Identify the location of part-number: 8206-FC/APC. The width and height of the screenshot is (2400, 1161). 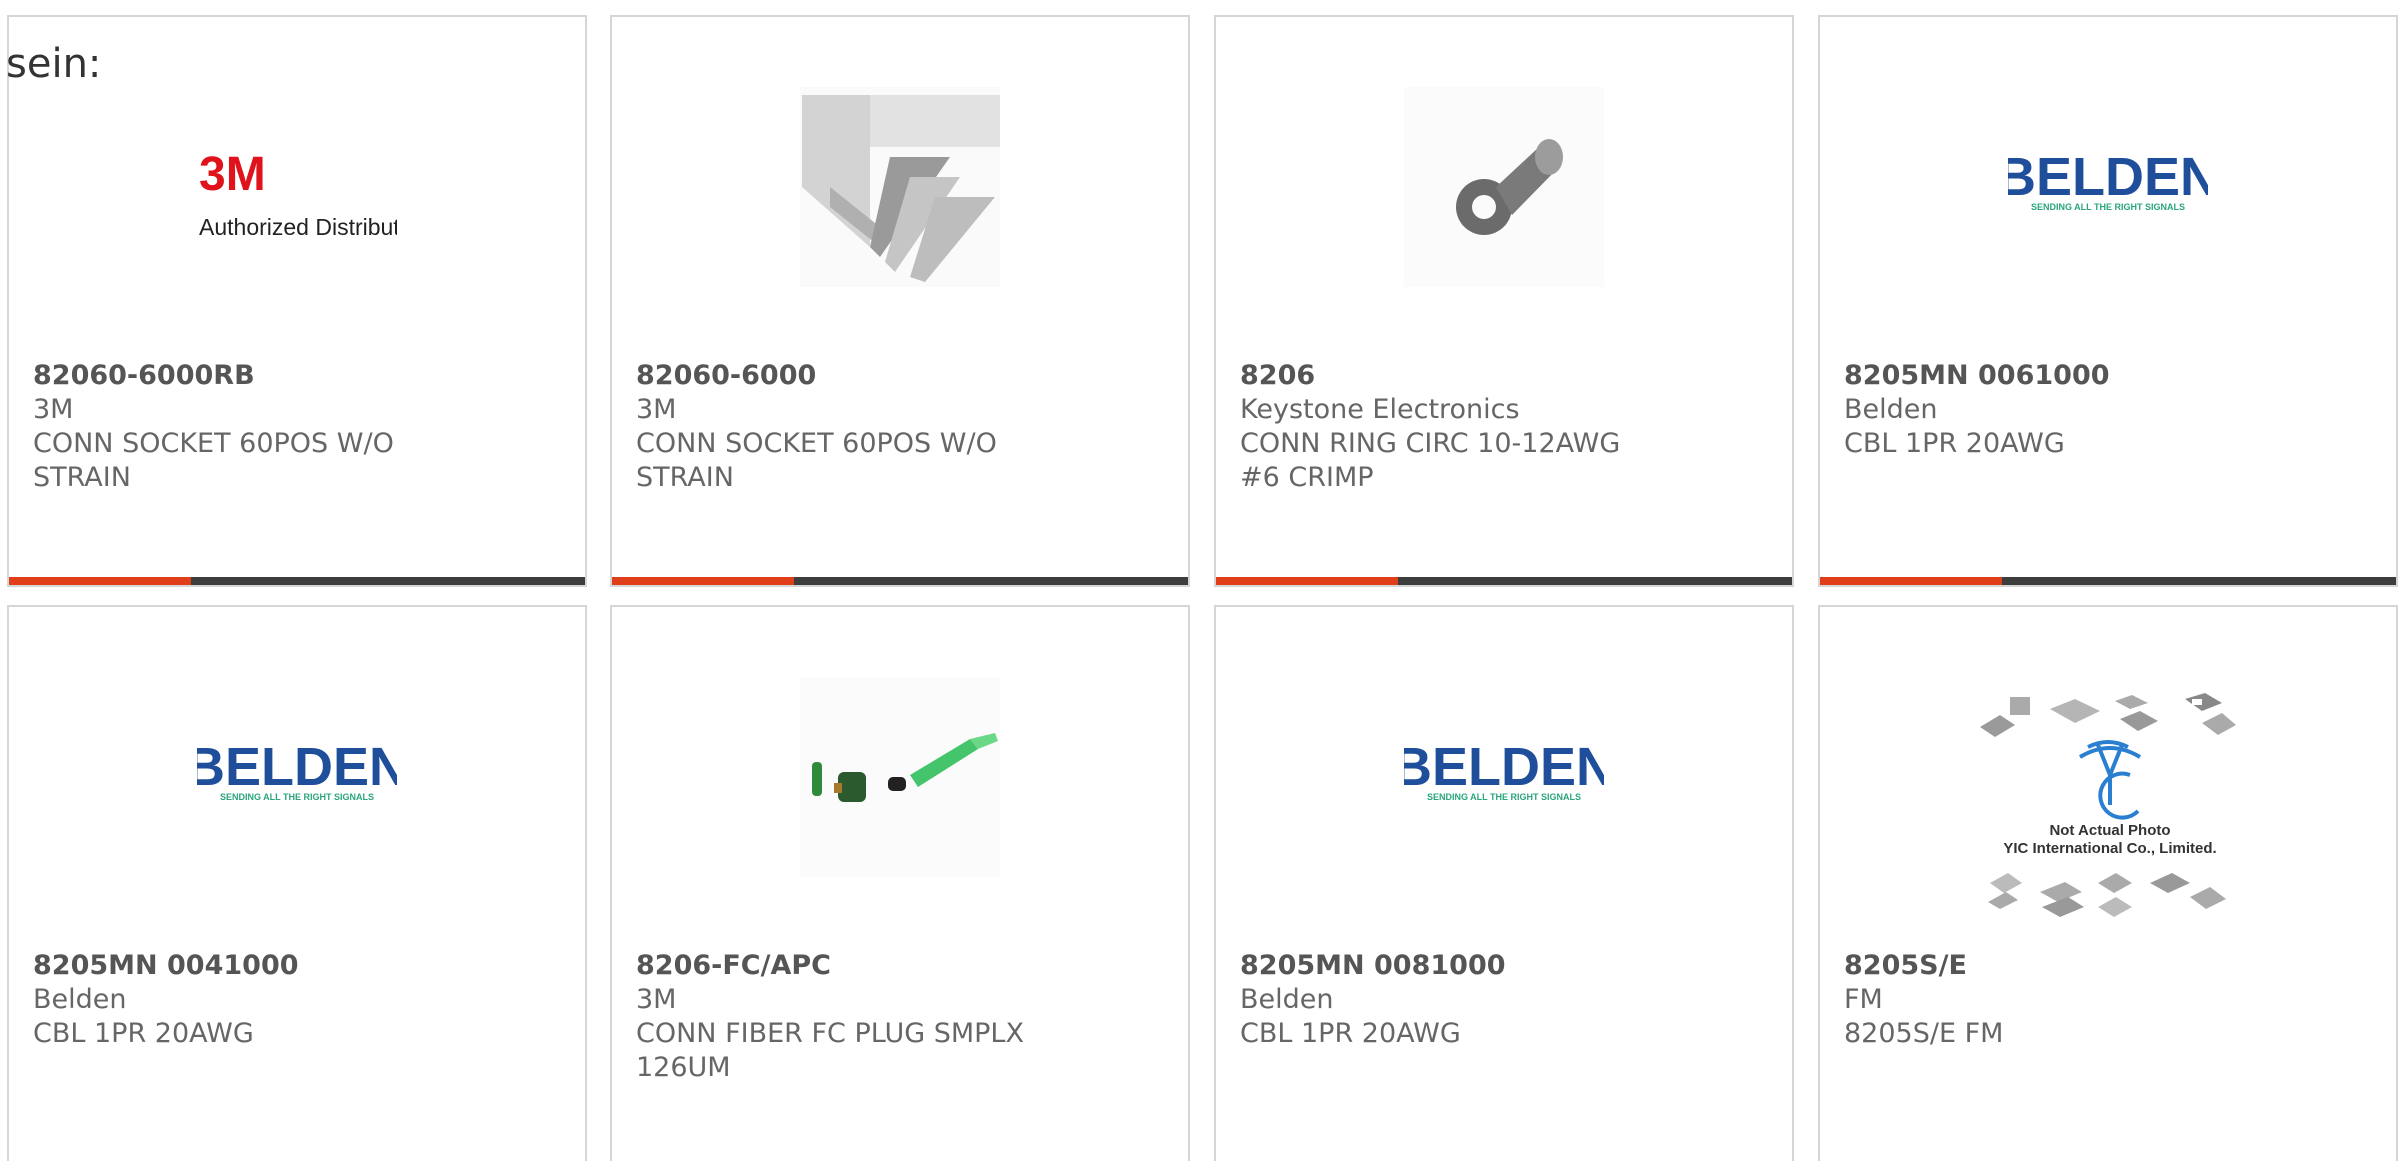
(846, 966).